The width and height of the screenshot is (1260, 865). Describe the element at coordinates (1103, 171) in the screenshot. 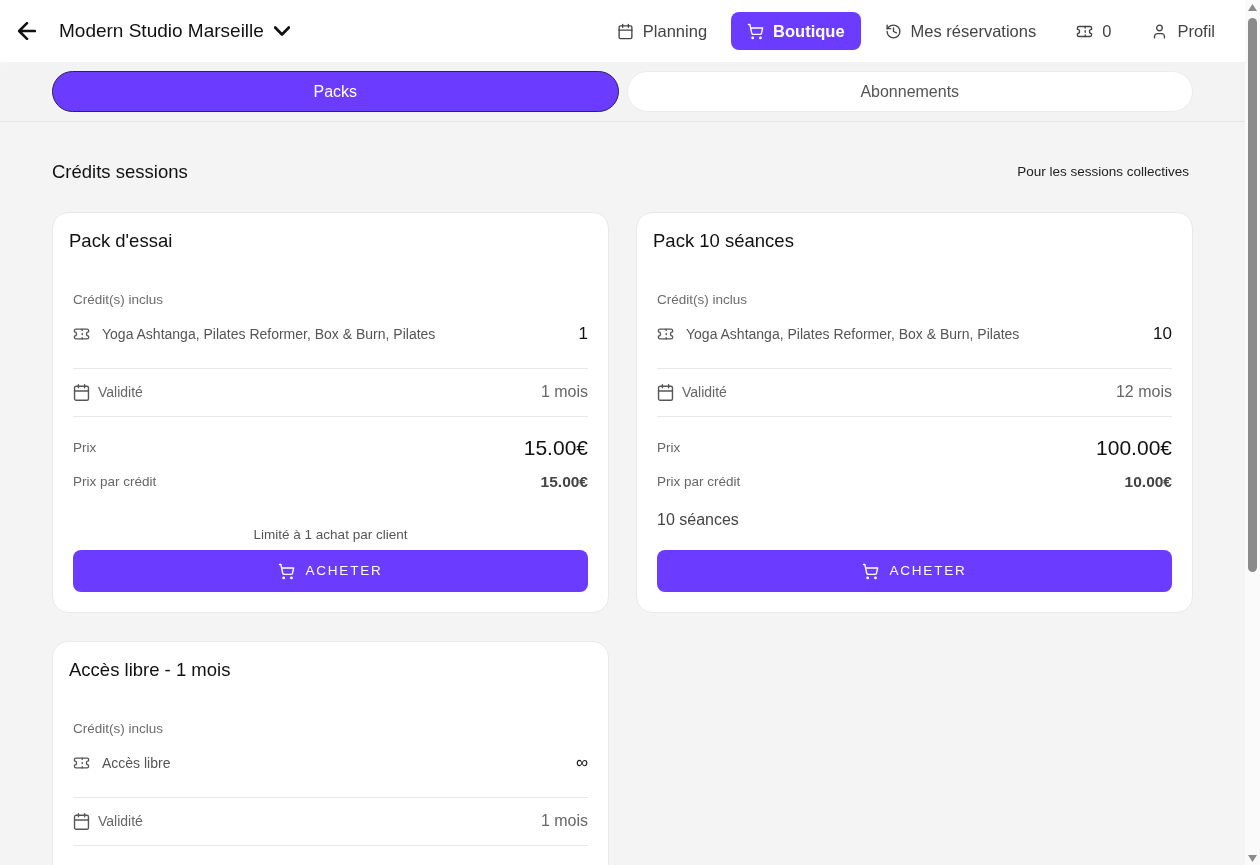

I see `section-note: Pour les sessions collectives` at that location.